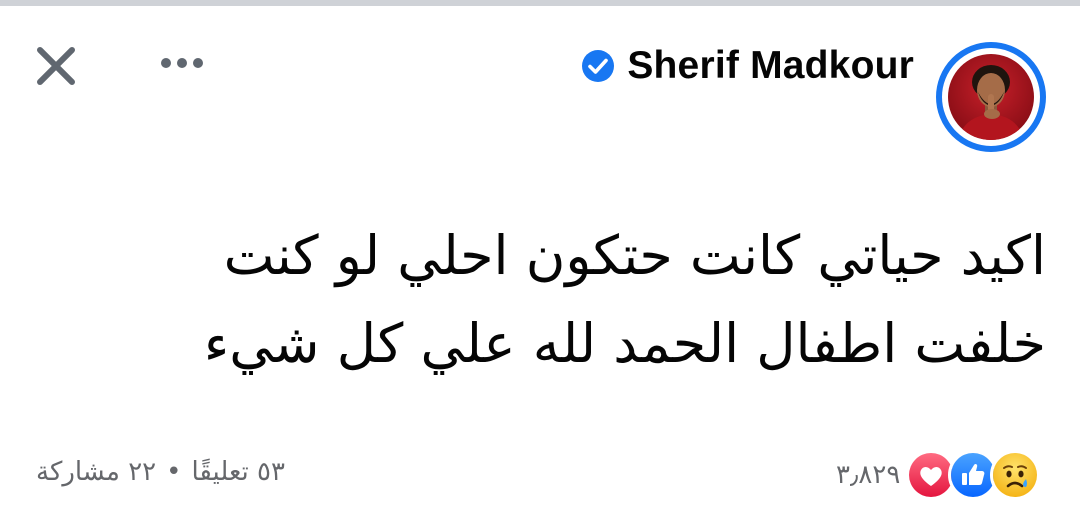 The height and width of the screenshot is (526, 1080). Describe the element at coordinates (868, 475) in the screenshot. I see `reaction-count: ٣٫٨٢٩` at that location.